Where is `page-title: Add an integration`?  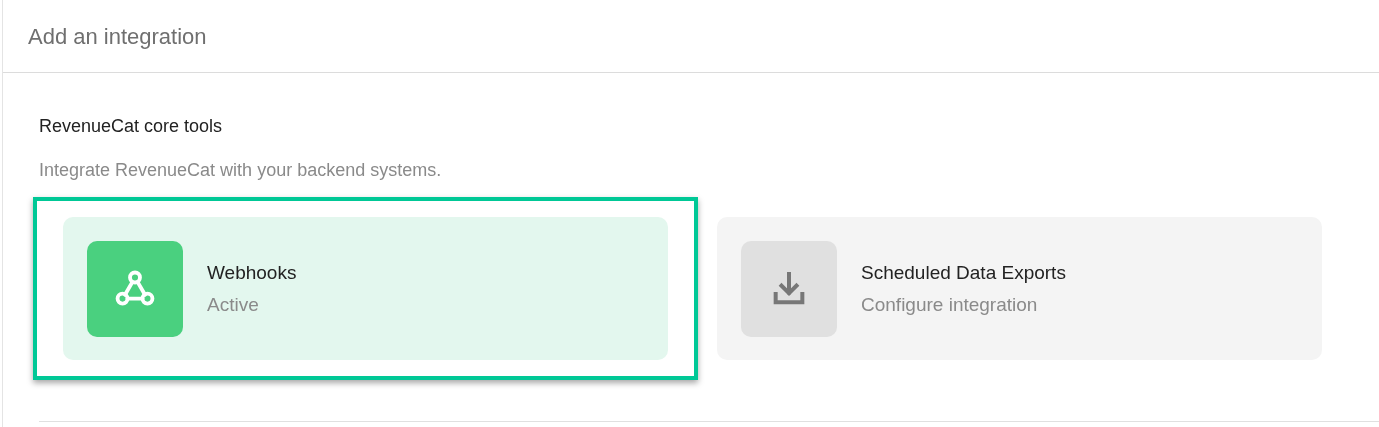
page-title: Add an integration is located at coordinates (117, 36).